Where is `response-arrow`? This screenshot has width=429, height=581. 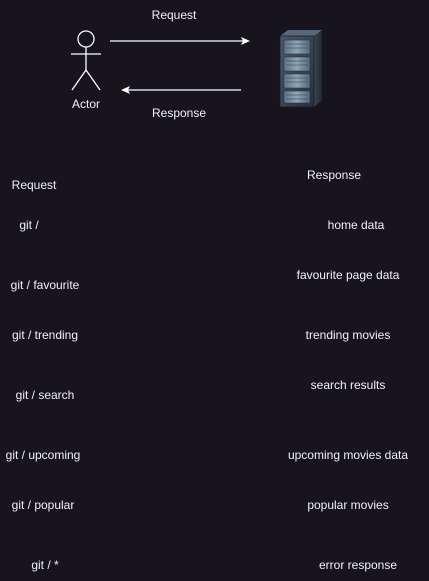 response-arrow is located at coordinates (181, 90).